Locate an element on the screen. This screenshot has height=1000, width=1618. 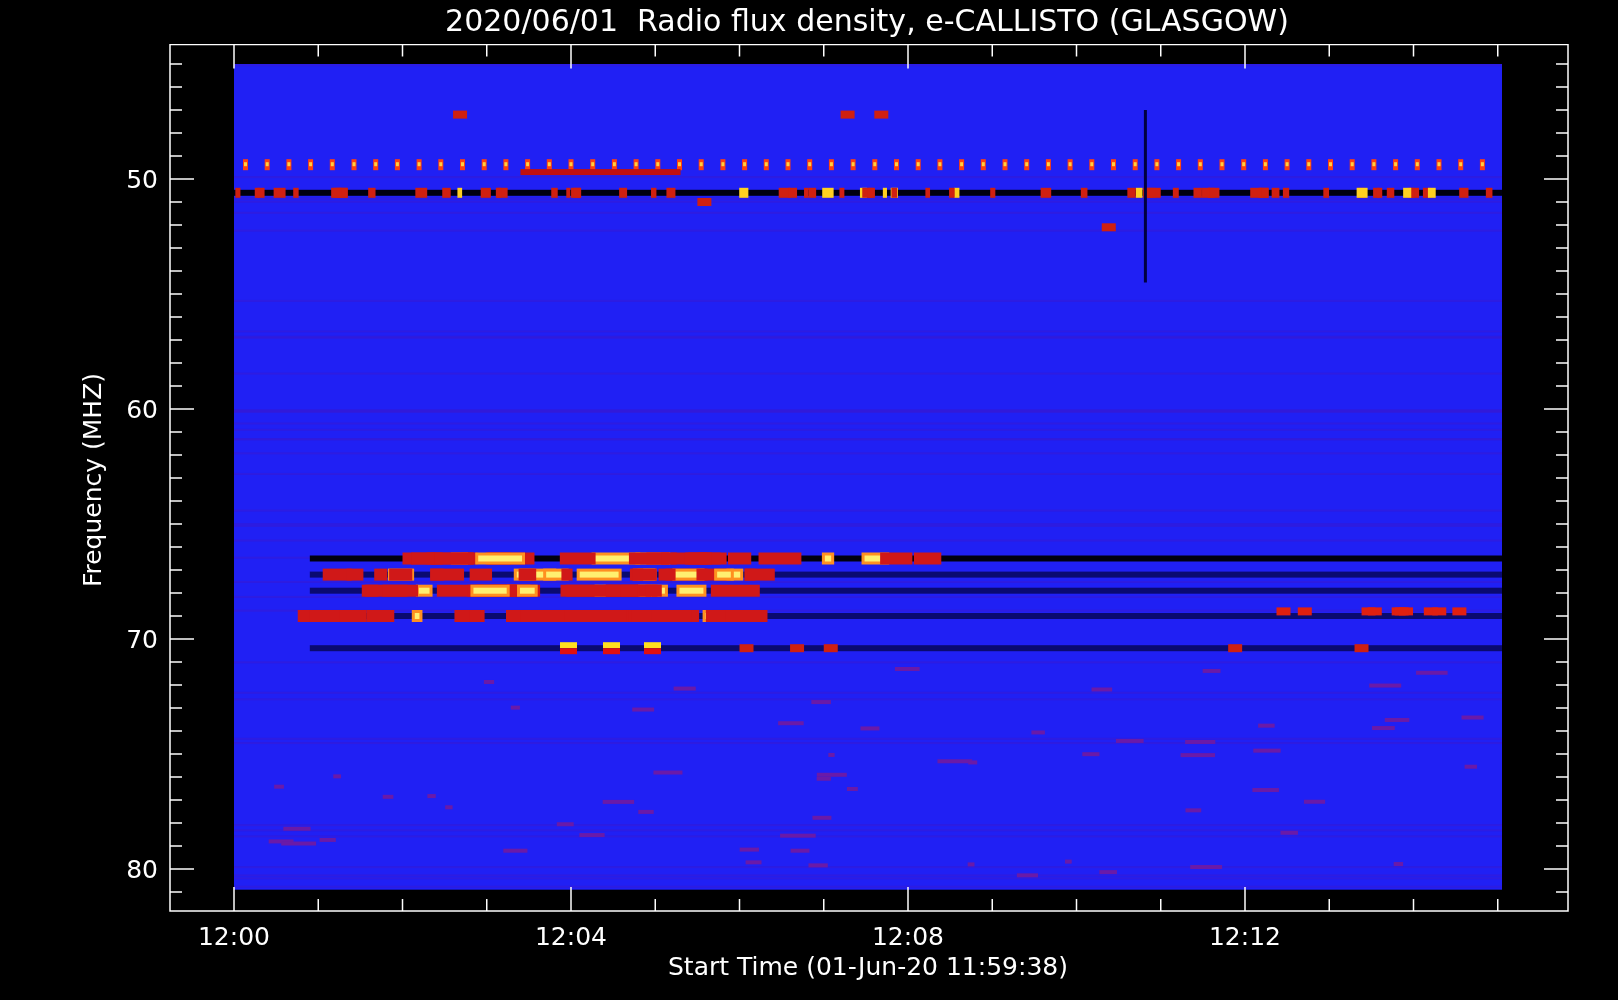
tick-label: 50 is located at coordinates (142, 179).